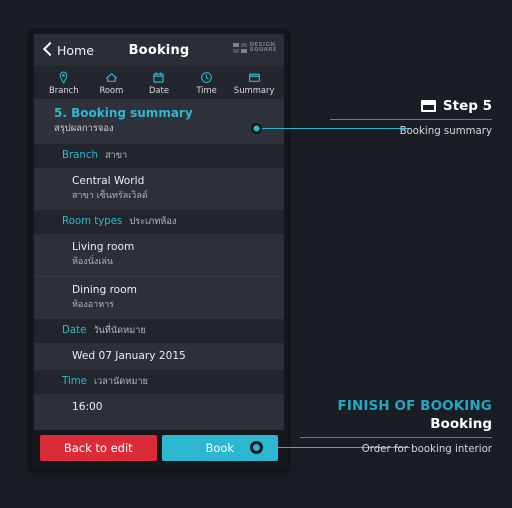  Describe the element at coordinates (206, 77) in the screenshot. I see `clock-icon` at that location.